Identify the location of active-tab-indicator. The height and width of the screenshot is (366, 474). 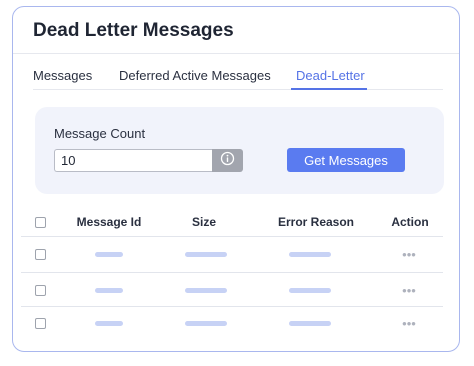
(329, 89).